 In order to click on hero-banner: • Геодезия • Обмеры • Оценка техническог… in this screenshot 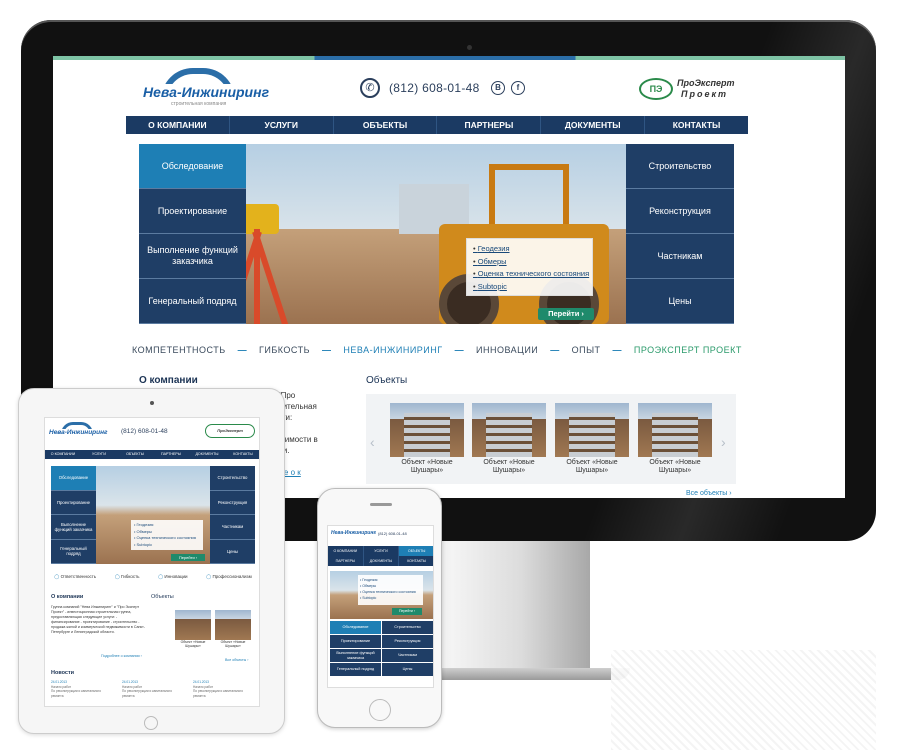, I will do `click(381, 595)`.